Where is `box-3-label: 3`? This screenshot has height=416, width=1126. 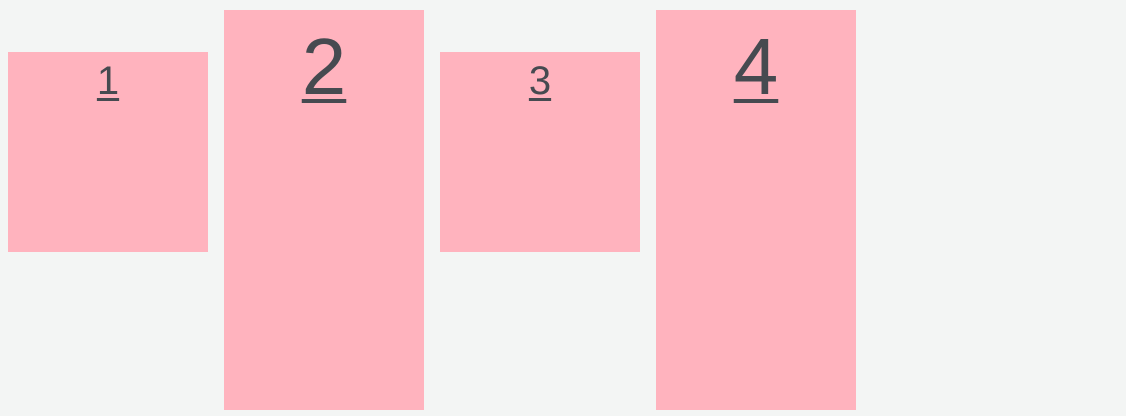 box-3-label: 3 is located at coordinates (540, 81).